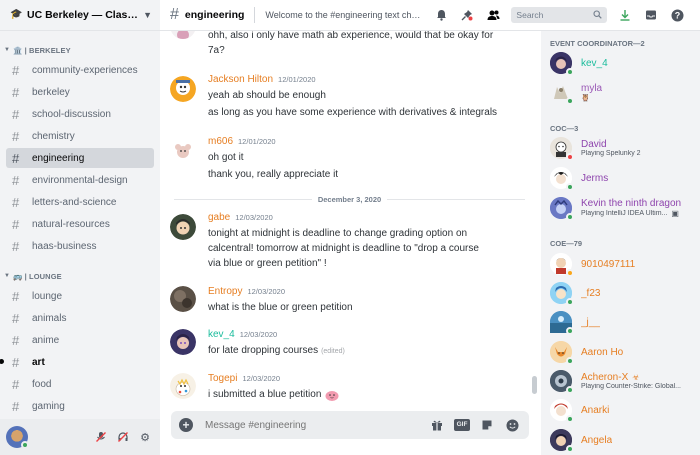 The width and height of the screenshot is (700, 455). Describe the element at coordinates (267, 95) in the screenshot. I see `message-text: yeah ab should be enough` at that location.